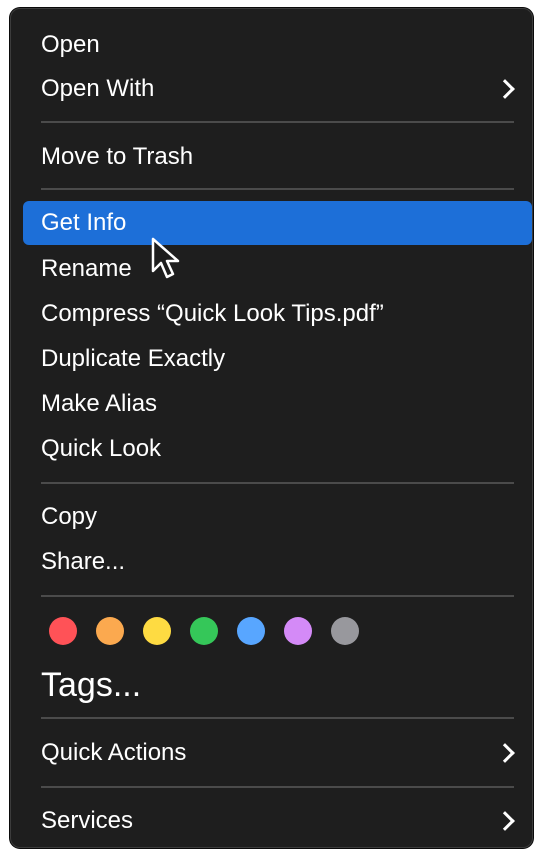  What do you see at coordinates (86, 268) in the screenshot?
I see `menu-item-label: Rename` at bounding box center [86, 268].